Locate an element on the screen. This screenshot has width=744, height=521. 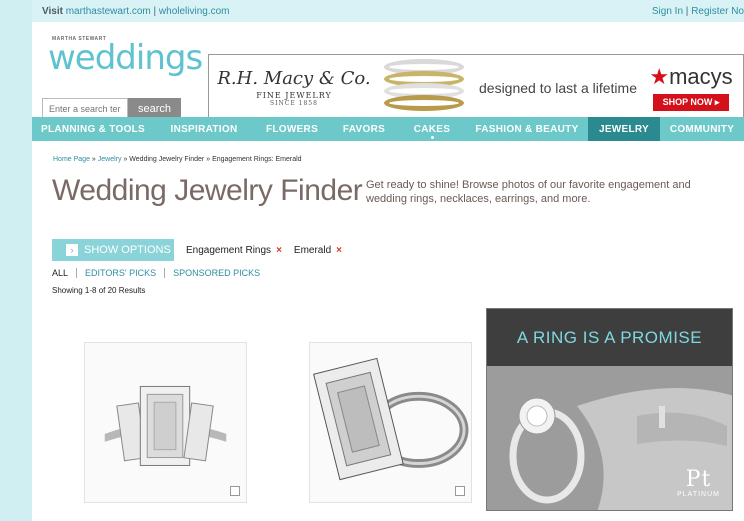
page-title: Wedding Jewelry Finder is located at coordinates (207, 190).